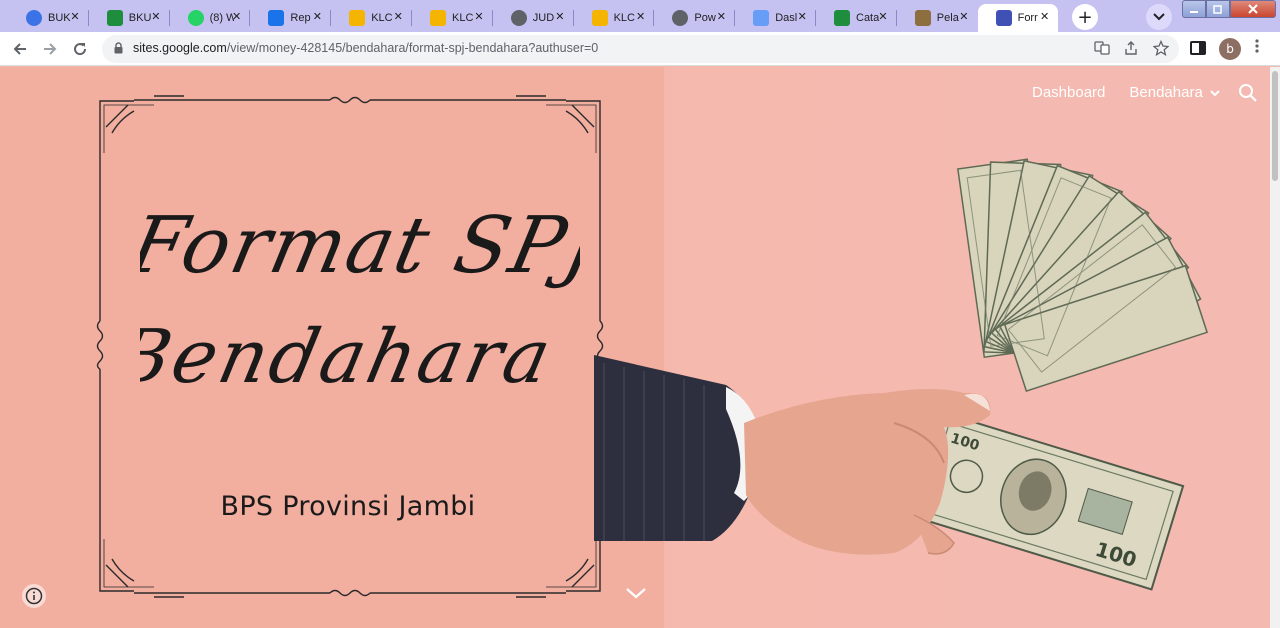  I want to click on script-icon, so click(276, 18).